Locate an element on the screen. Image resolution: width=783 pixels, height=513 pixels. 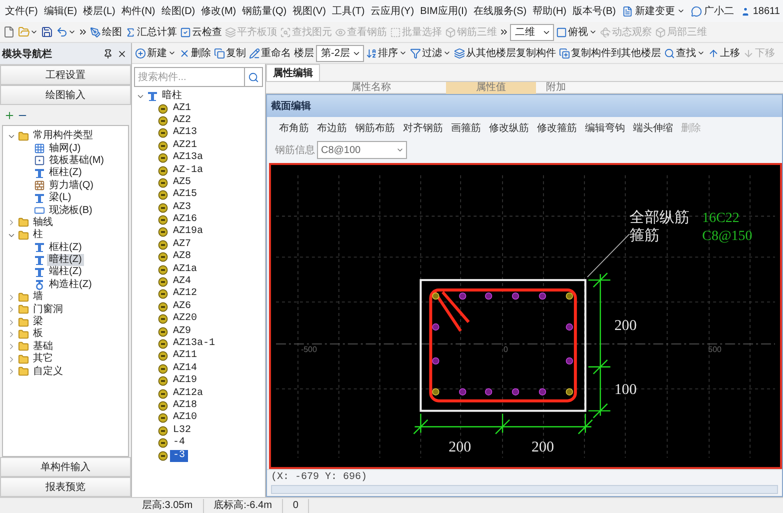
tree-item: 端柱(Z) is located at coordinates (65, 272).